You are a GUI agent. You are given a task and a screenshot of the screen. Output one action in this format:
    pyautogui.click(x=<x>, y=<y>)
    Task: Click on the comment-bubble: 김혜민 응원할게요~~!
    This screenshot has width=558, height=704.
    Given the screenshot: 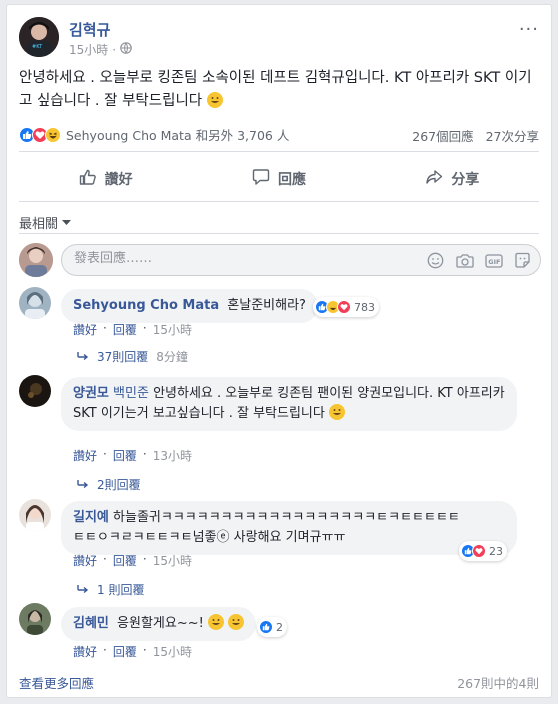 What is the action you would take?
    pyautogui.click(x=159, y=624)
    